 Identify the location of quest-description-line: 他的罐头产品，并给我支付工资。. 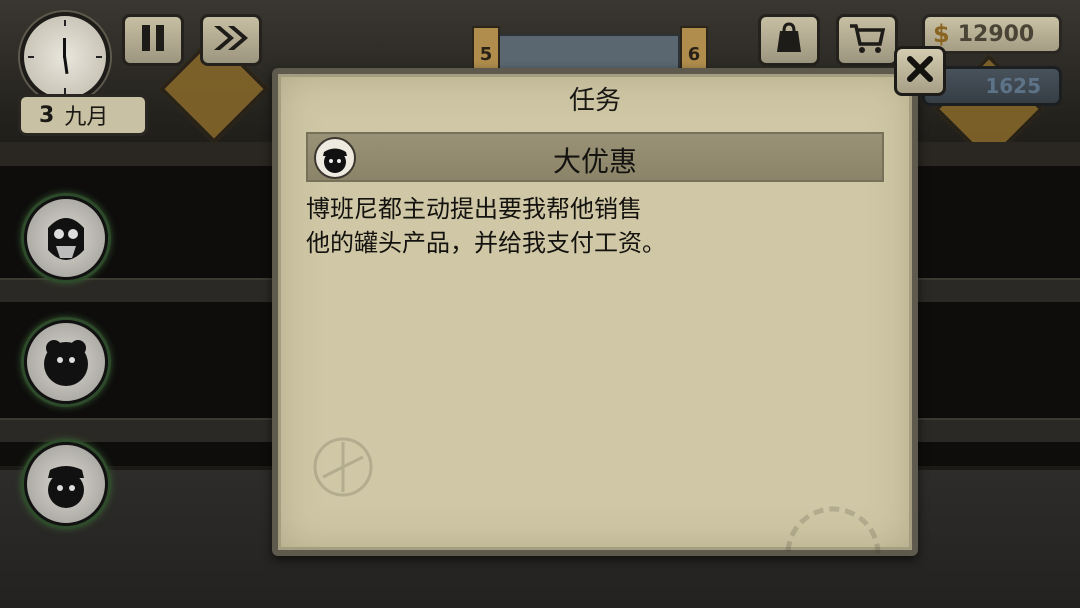
(486, 243).